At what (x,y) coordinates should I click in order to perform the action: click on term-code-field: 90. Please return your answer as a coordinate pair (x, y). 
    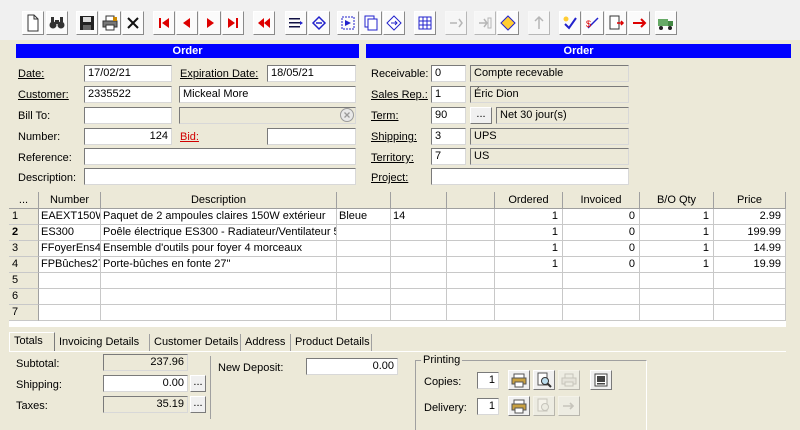
    Looking at the image, I should click on (448, 115).